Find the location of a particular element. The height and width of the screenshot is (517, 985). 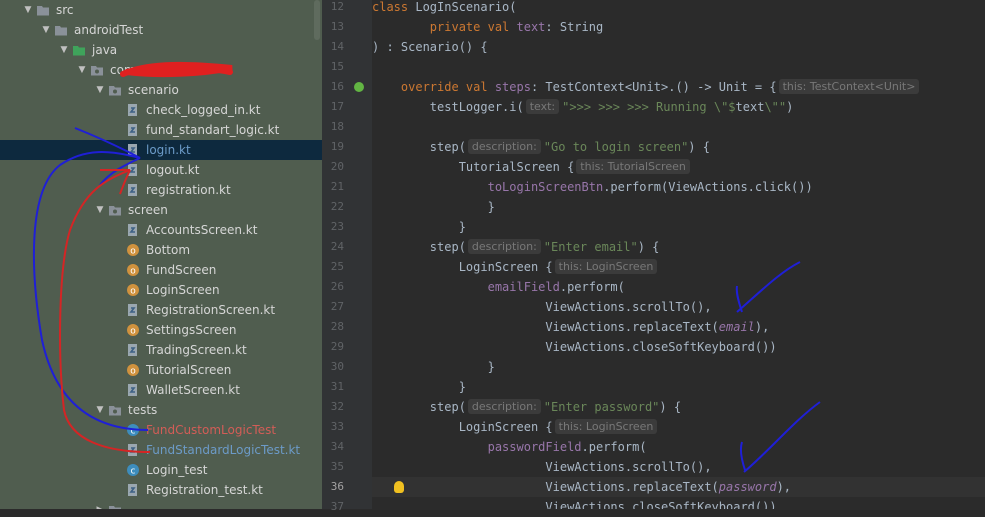

code-line: TutorialScreen {this: TutorialScreen is located at coordinates (678, 167).